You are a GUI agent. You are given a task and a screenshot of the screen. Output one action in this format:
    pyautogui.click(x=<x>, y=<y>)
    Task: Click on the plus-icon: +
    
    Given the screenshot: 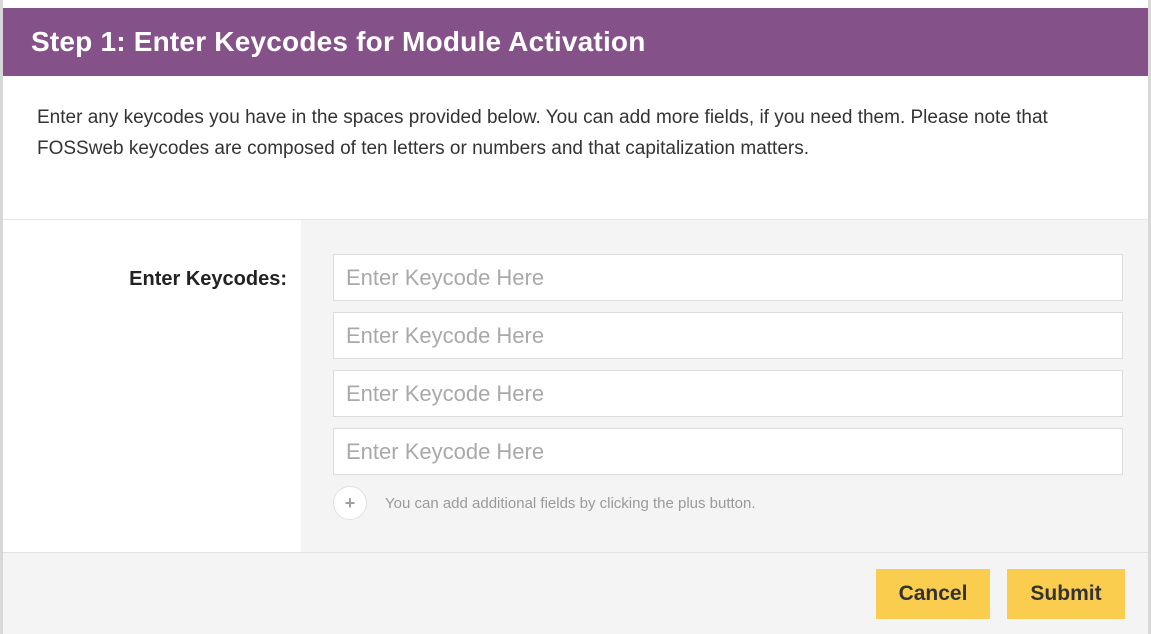 What is the action you would take?
    pyautogui.click(x=350, y=503)
    